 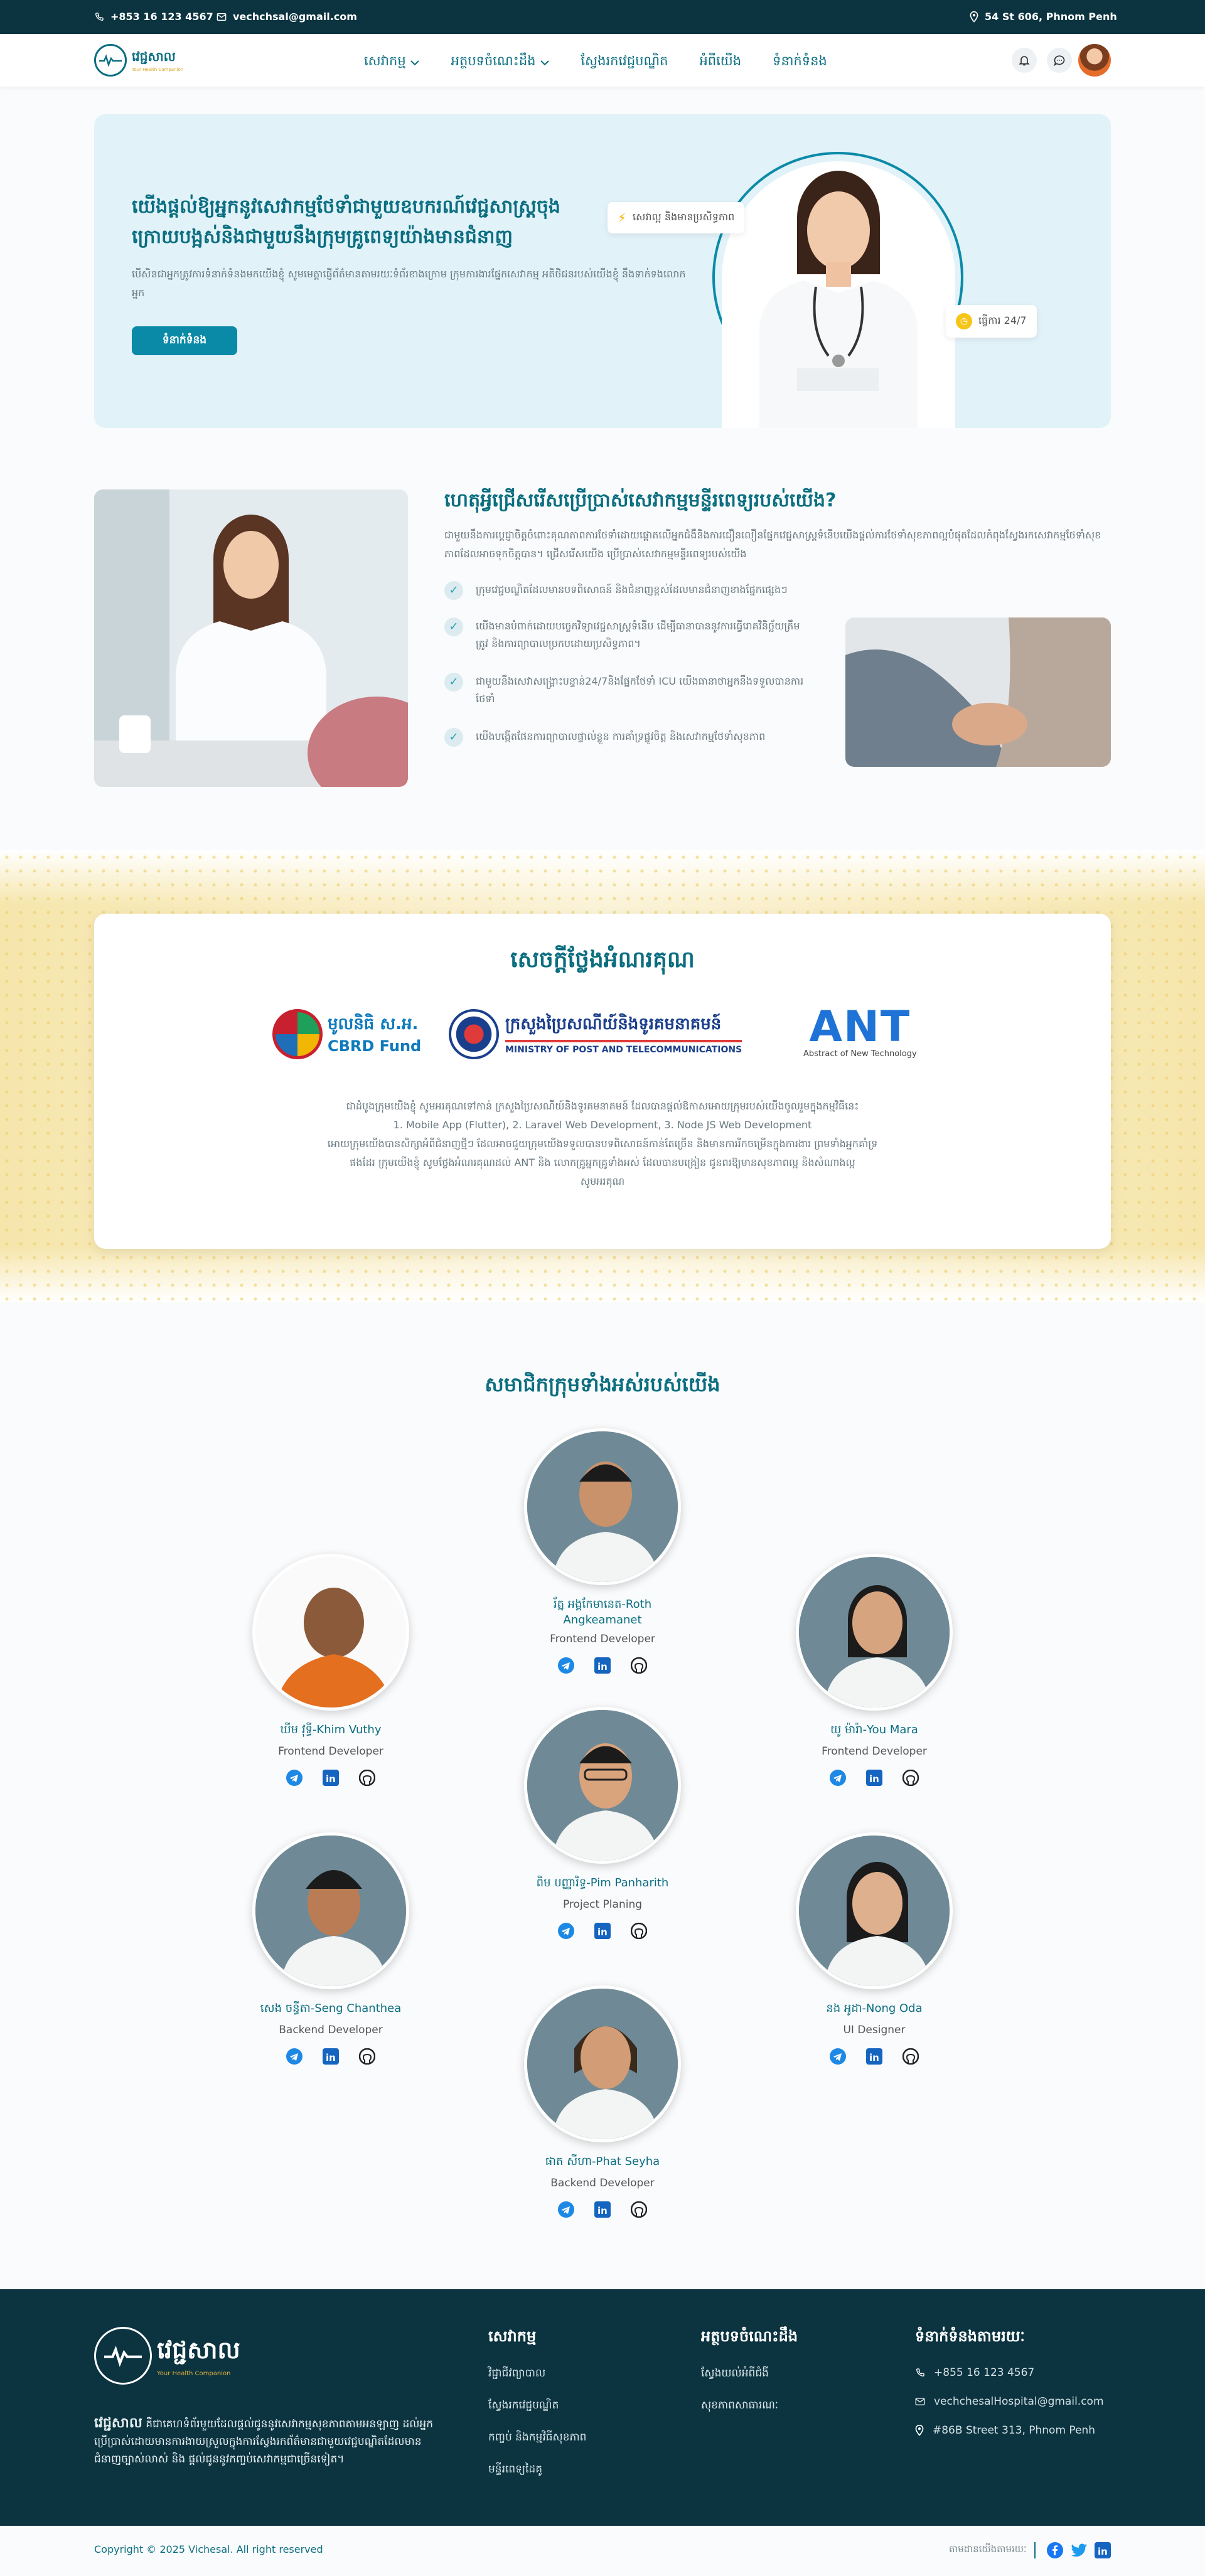 What do you see at coordinates (154, 56) in the screenshot?
I see `brand-name: វេជ្ជសាល` at bounding box center [154, 56].